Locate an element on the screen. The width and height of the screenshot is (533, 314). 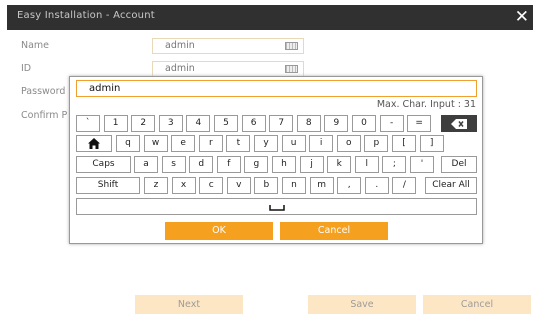
next-button: Next is located at coordinates (189, 304).